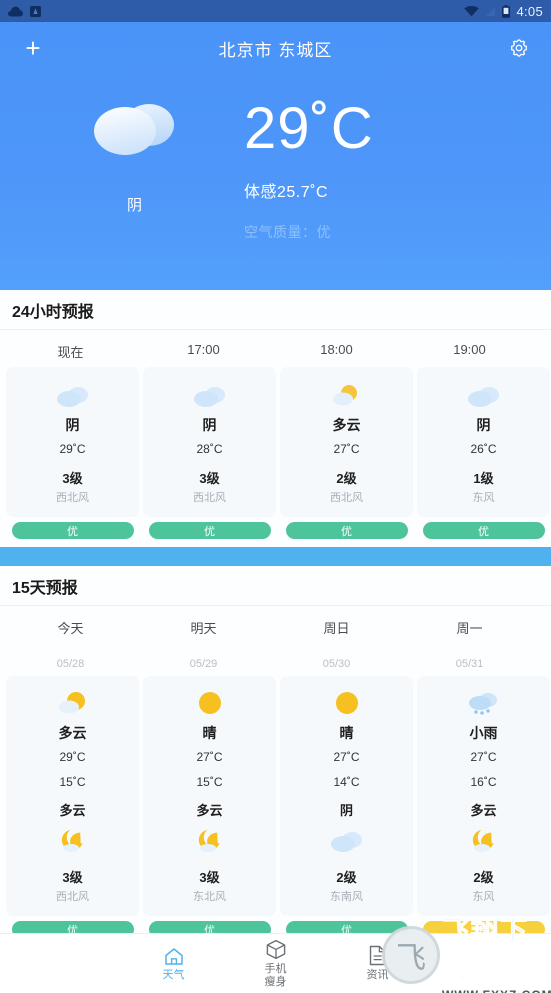 The image size is (551, 993). I want to click on current-readings-block: 29˚C 体感25.7˚C 空气质量：优, so click(302, 167).